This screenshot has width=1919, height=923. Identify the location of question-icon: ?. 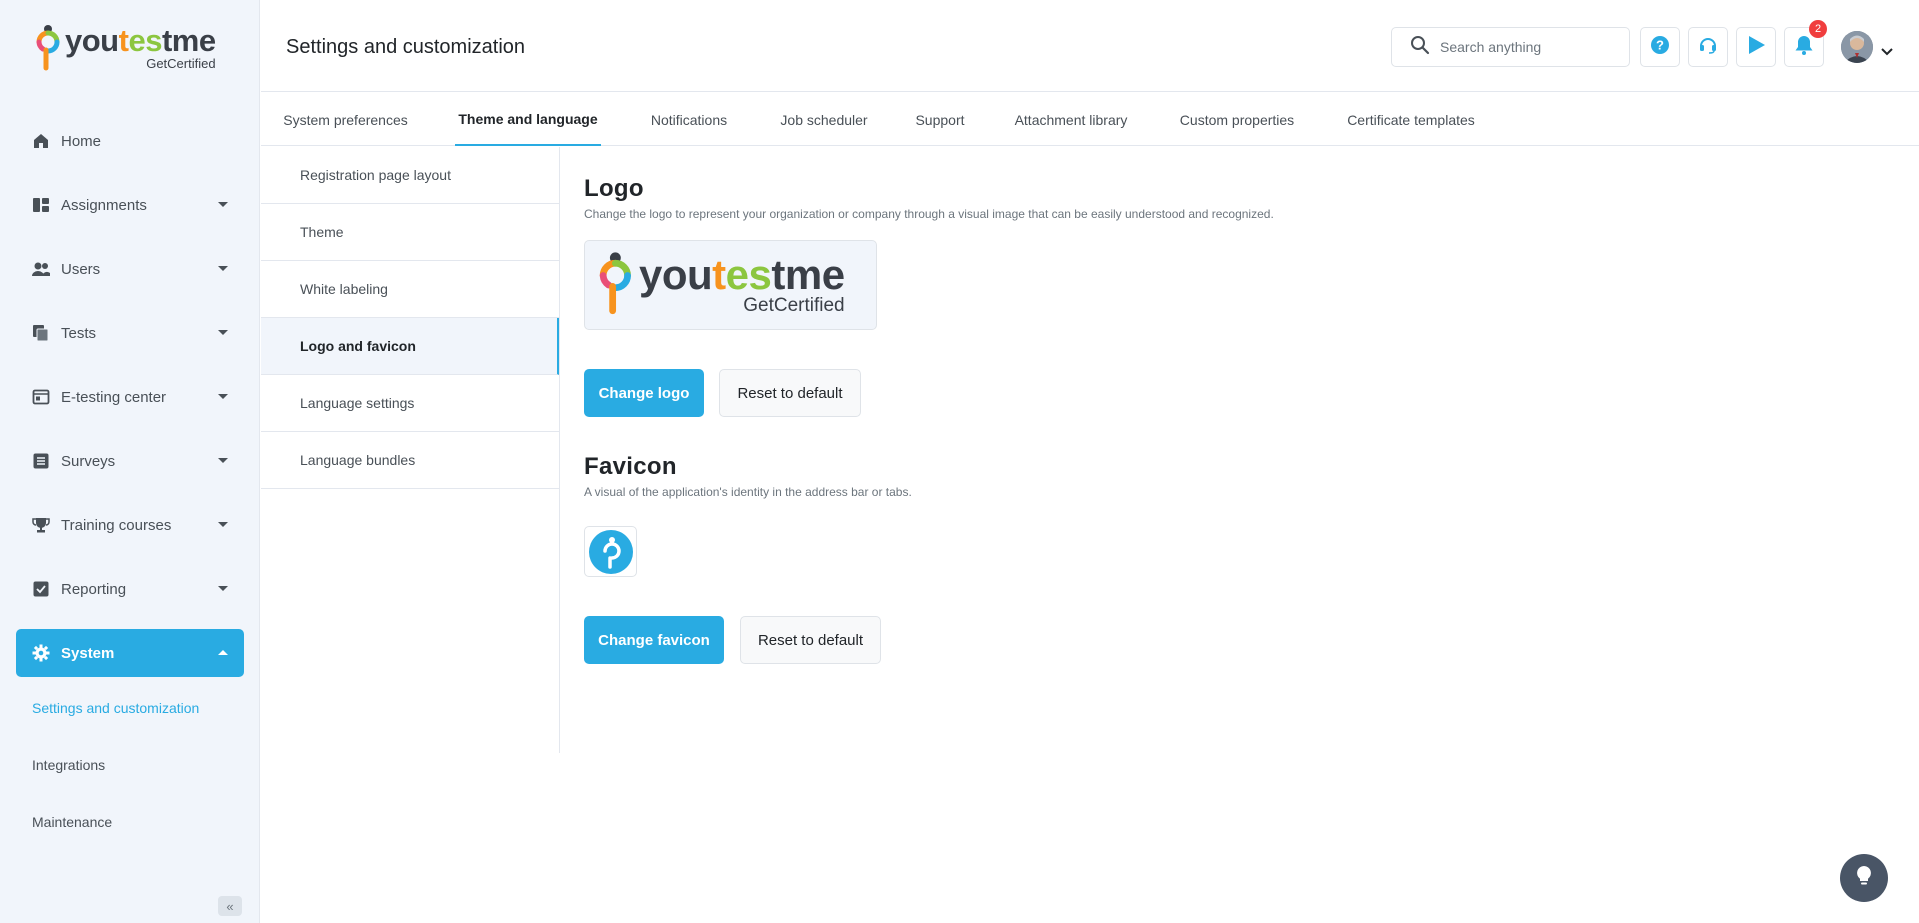
(1660, 47).